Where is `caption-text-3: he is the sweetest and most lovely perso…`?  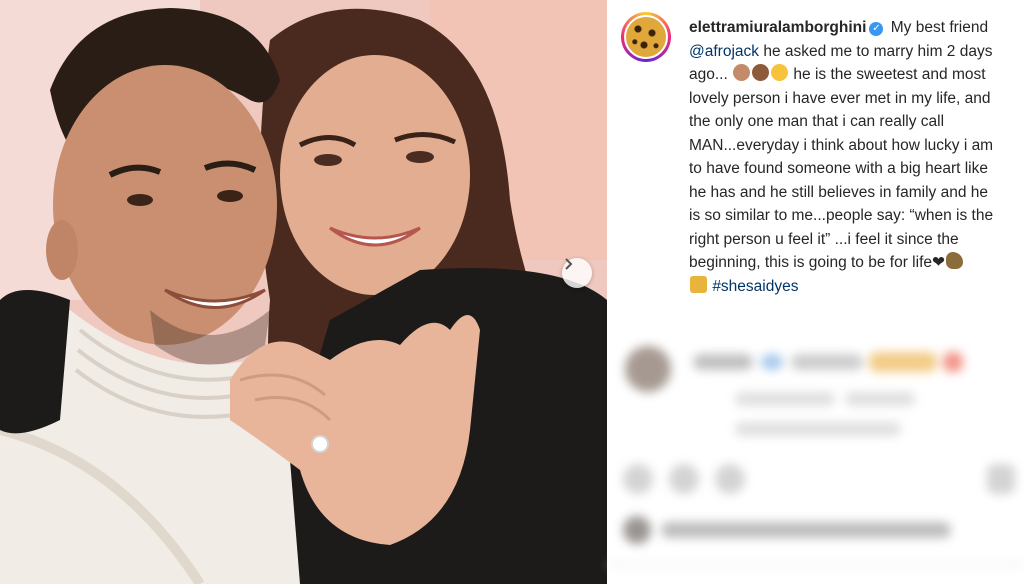 caption-text-3: he is the sweetest and most lovely perso… is located at coordinates (841, 168).